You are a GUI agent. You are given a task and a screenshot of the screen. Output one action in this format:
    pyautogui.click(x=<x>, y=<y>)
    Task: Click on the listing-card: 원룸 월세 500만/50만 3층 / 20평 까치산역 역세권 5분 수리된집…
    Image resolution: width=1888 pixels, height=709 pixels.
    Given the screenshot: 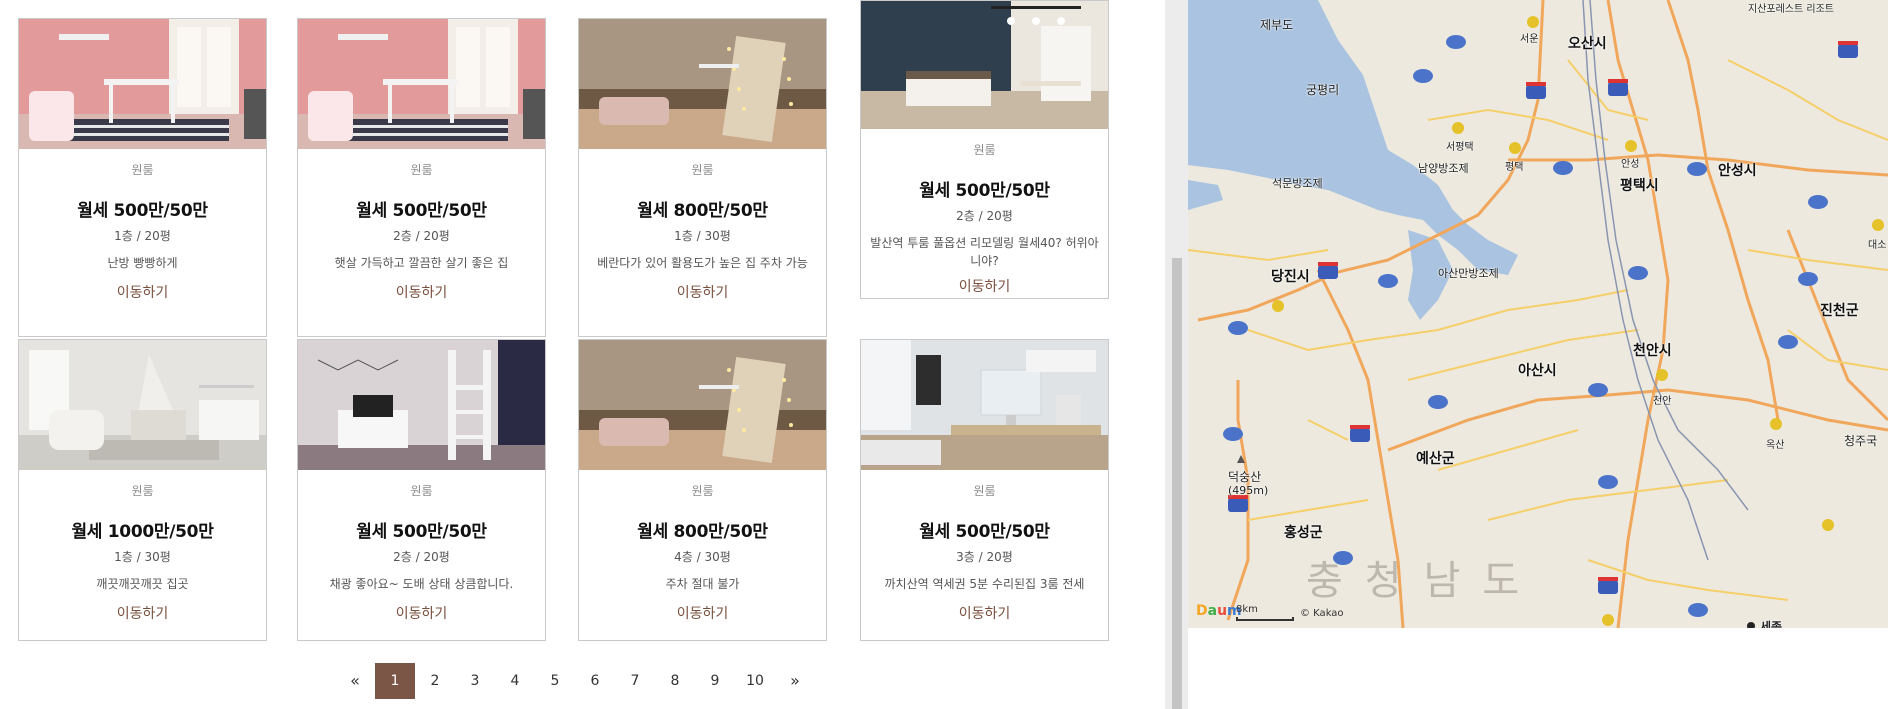 What is the action you would take?
    pyautogui.click(x=984, y=490)
    